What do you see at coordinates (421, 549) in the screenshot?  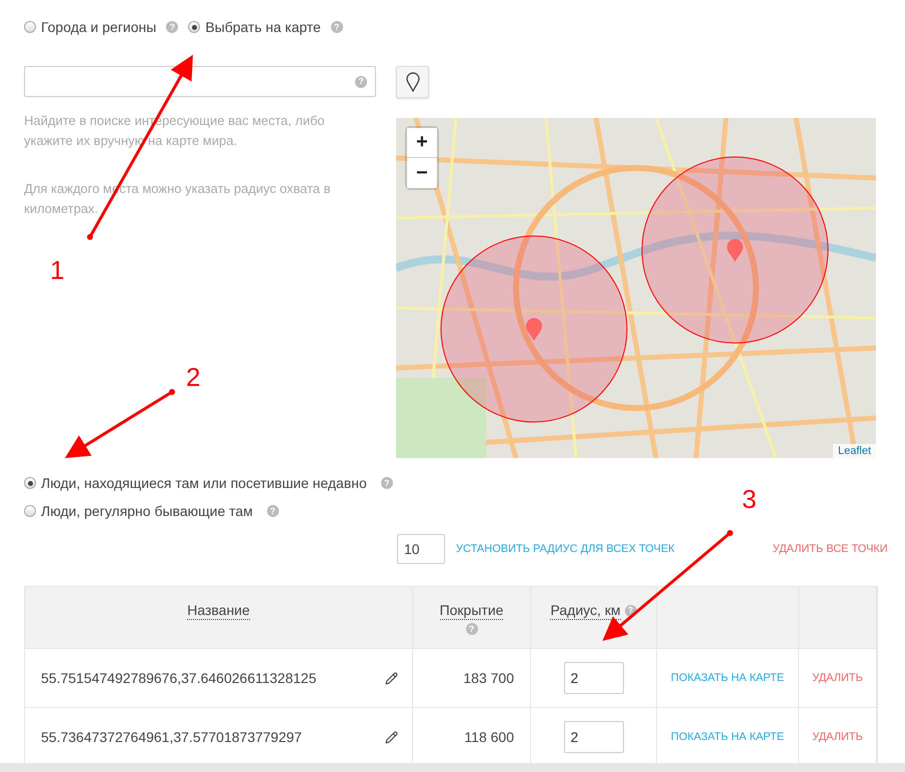 I see `radius-input: 10` at bounding box center [421, 549].